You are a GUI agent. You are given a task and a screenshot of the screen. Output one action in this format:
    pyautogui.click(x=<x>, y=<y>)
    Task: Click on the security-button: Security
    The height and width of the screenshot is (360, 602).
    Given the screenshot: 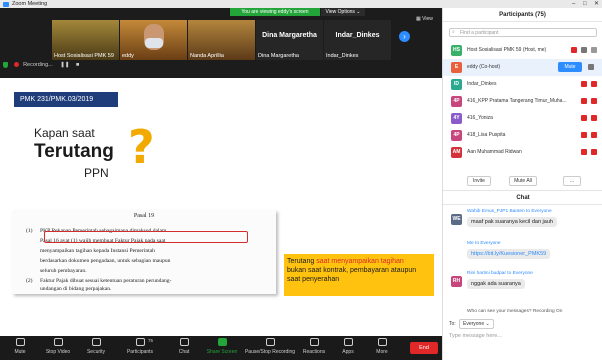 What is the action you would take?
    pyautogui.click(x=96, y=348)
    